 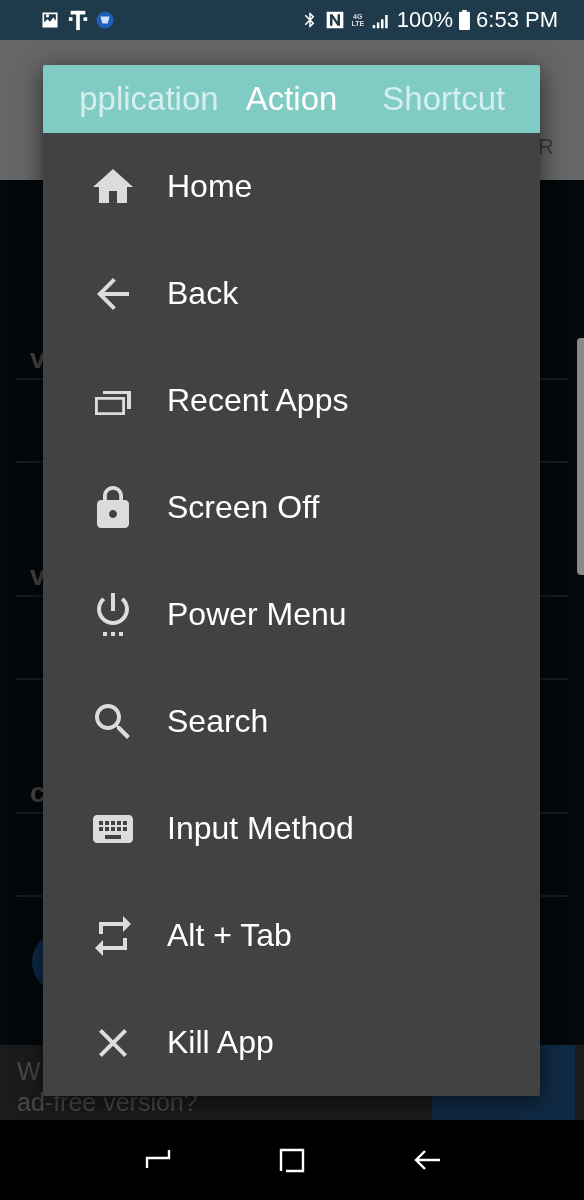 I want to click on home-button, so click(x=292, y=1160).